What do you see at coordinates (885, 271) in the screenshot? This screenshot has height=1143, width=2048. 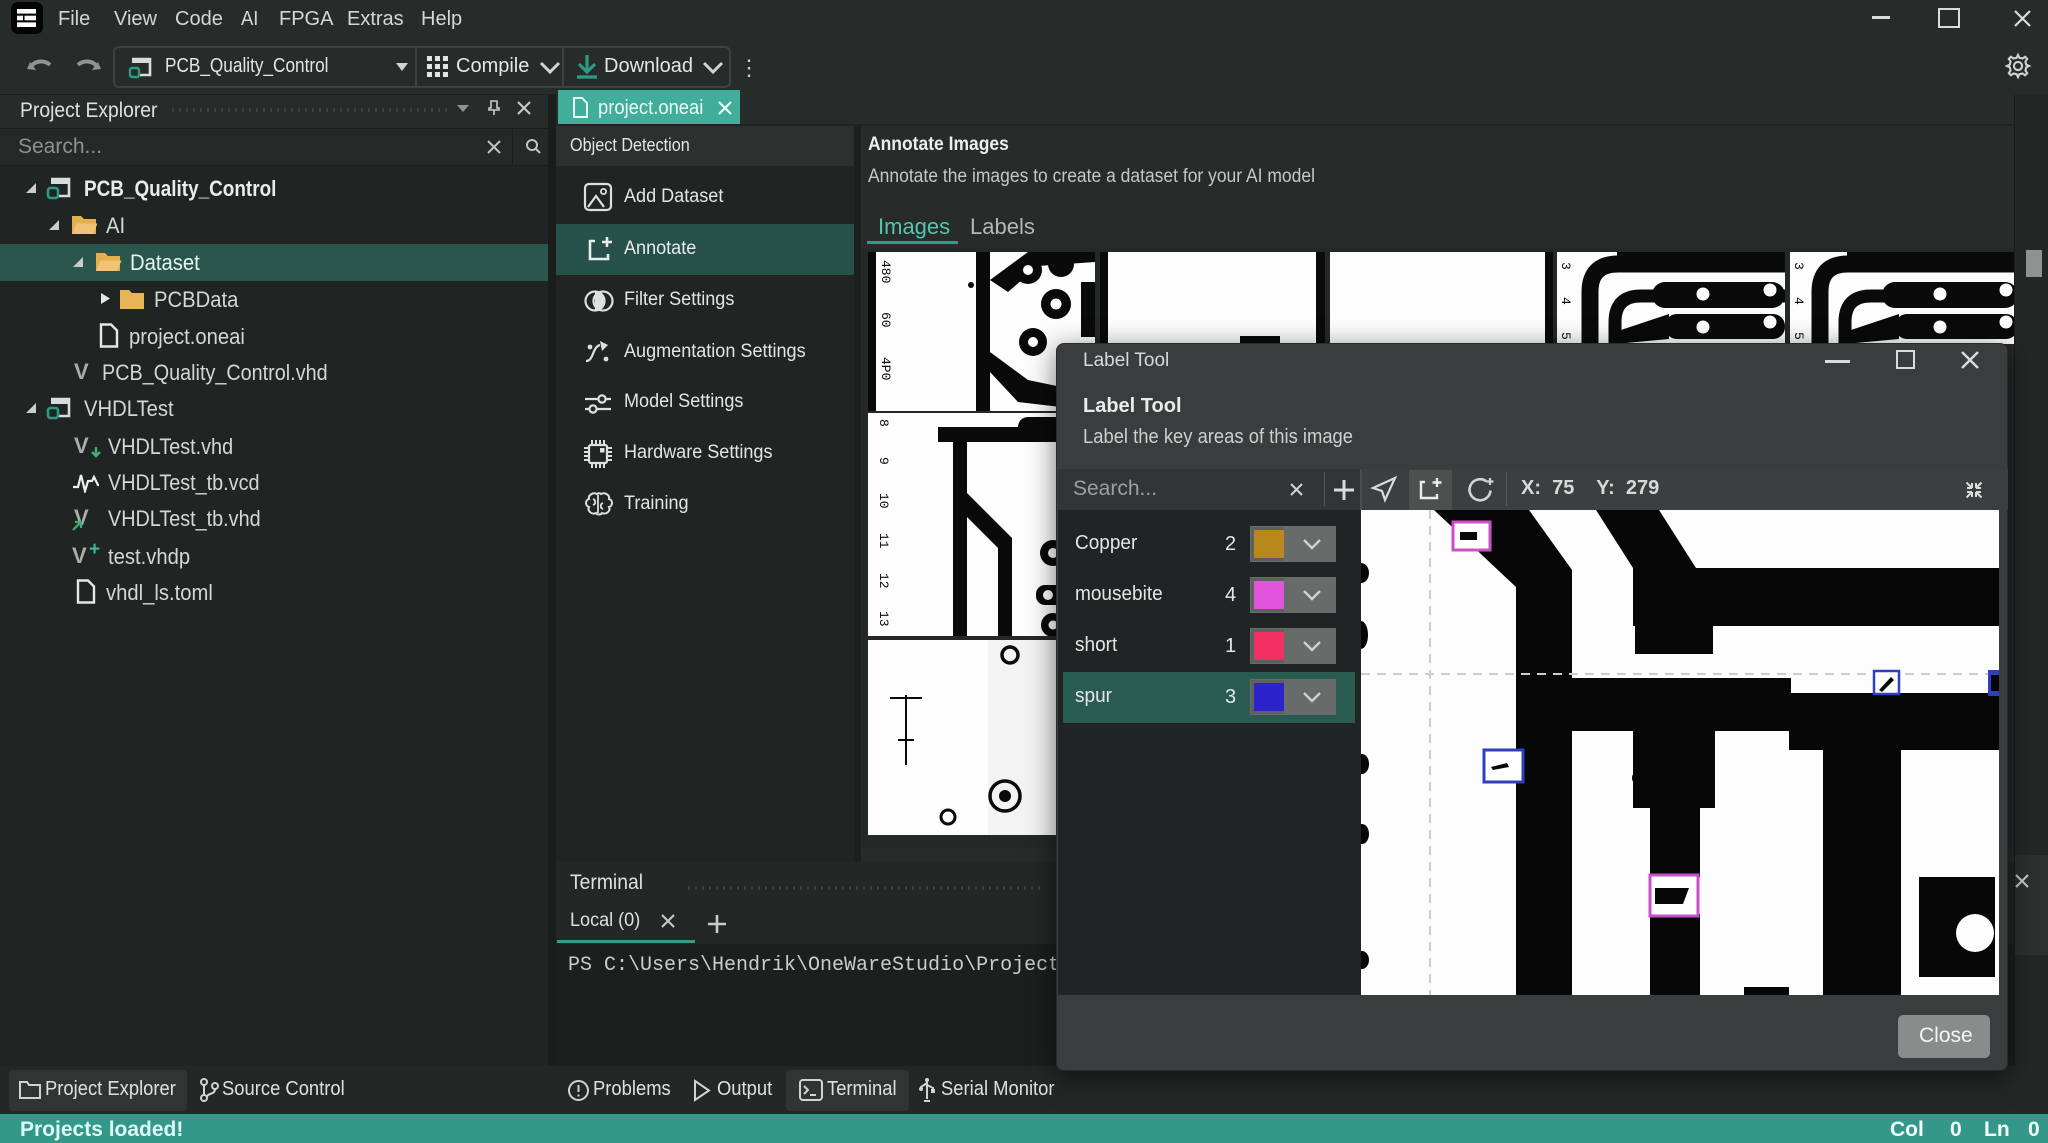 I see `svg-text: 480` at bounding box center [885, 271].